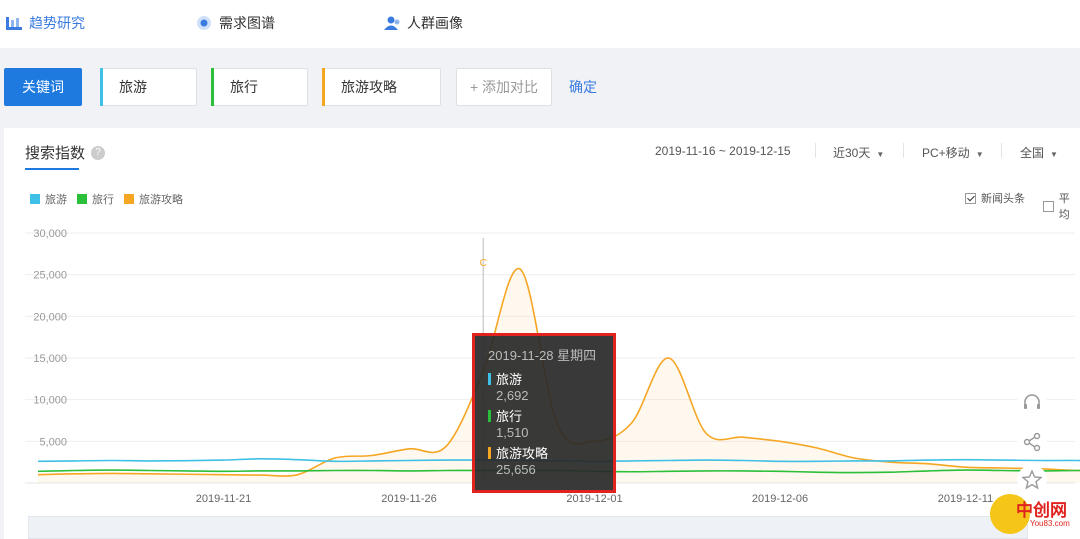 The width and height of the screenshot is (1080, 539). I want to click on share-icon, so click(1032, 442).